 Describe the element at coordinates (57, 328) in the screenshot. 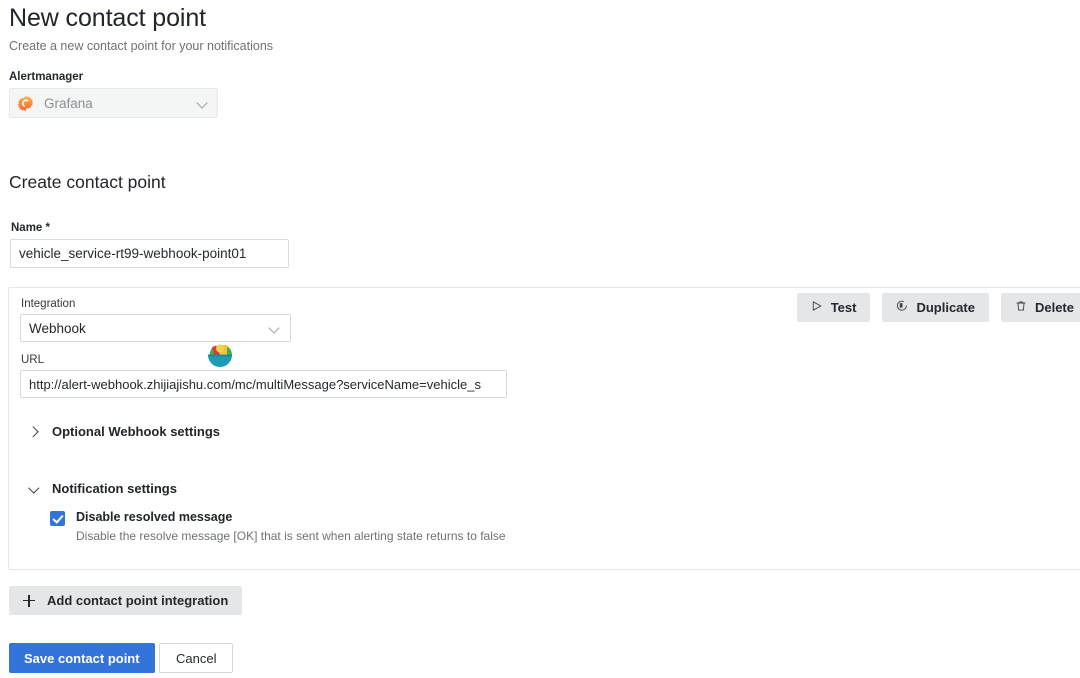

I see `integration-type-value: Webhook` at that location.